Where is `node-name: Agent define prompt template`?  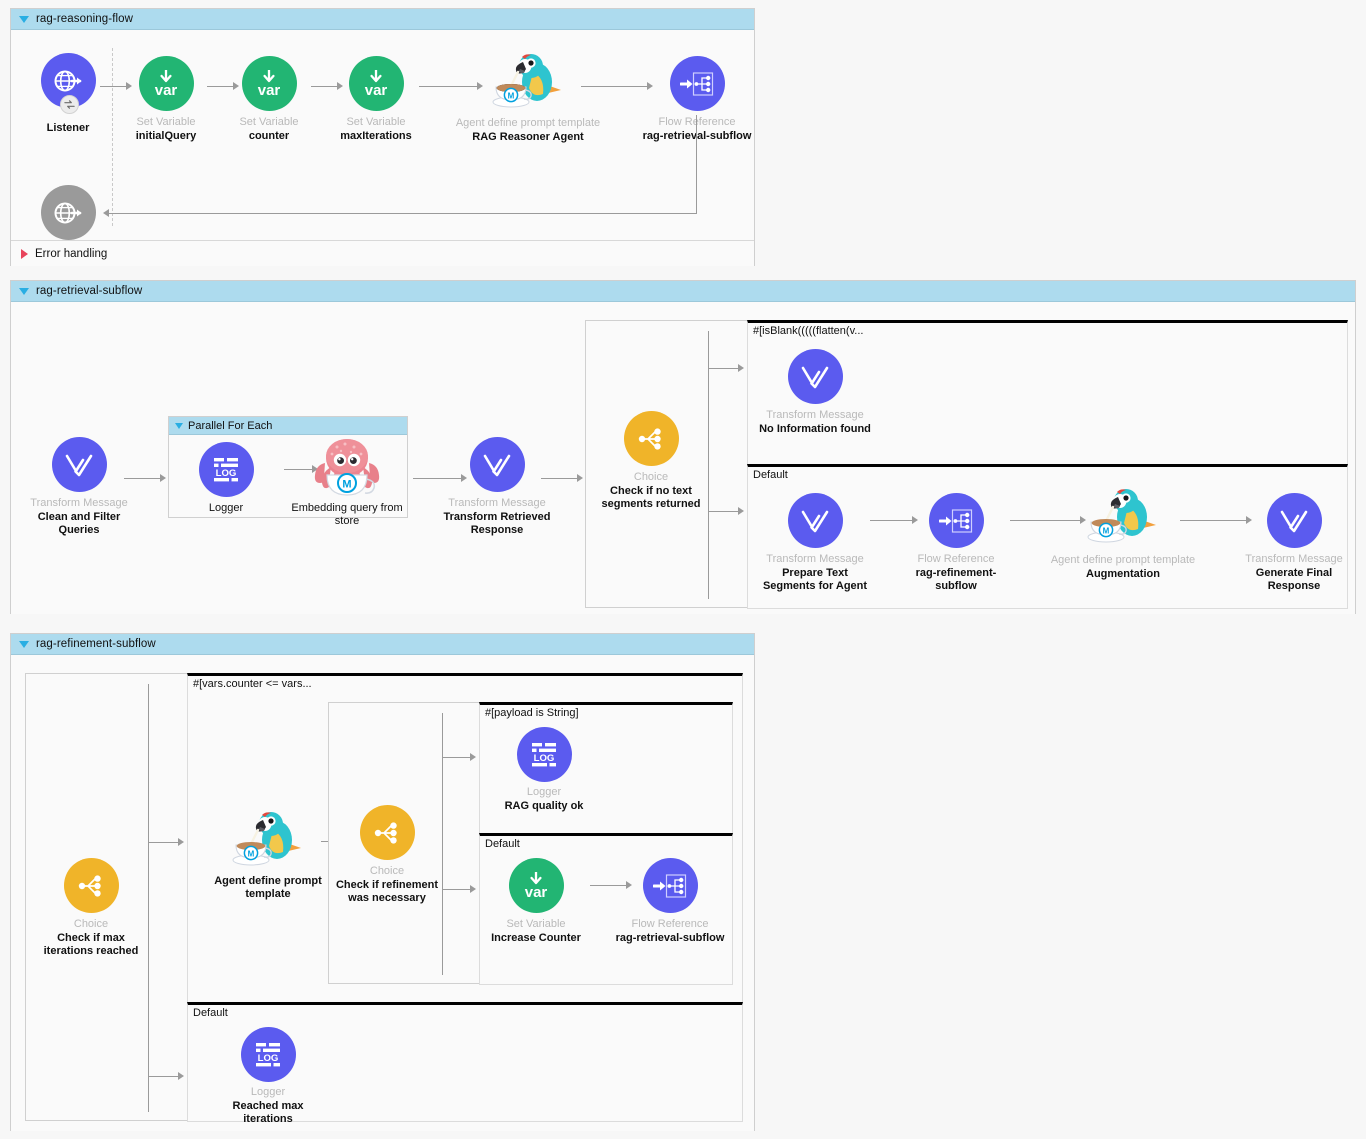
node-name: Agent define prompt template is located at coordinates (268, 887).